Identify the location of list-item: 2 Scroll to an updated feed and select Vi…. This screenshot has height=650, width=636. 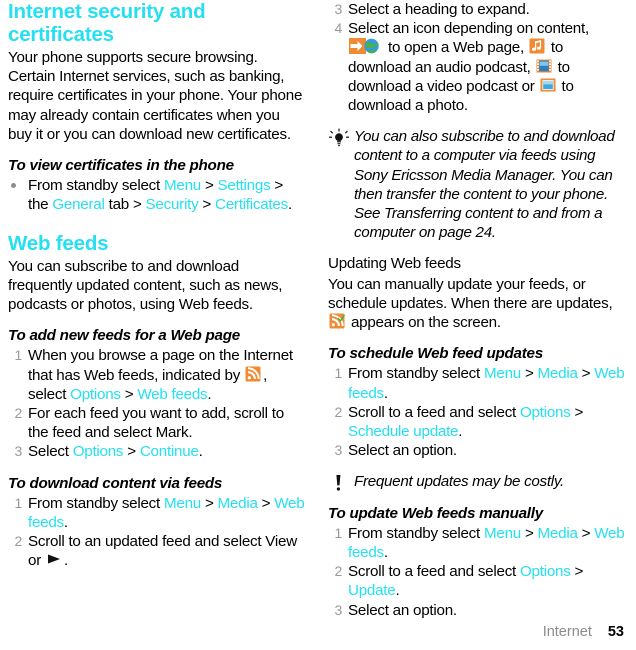
(157, 551).